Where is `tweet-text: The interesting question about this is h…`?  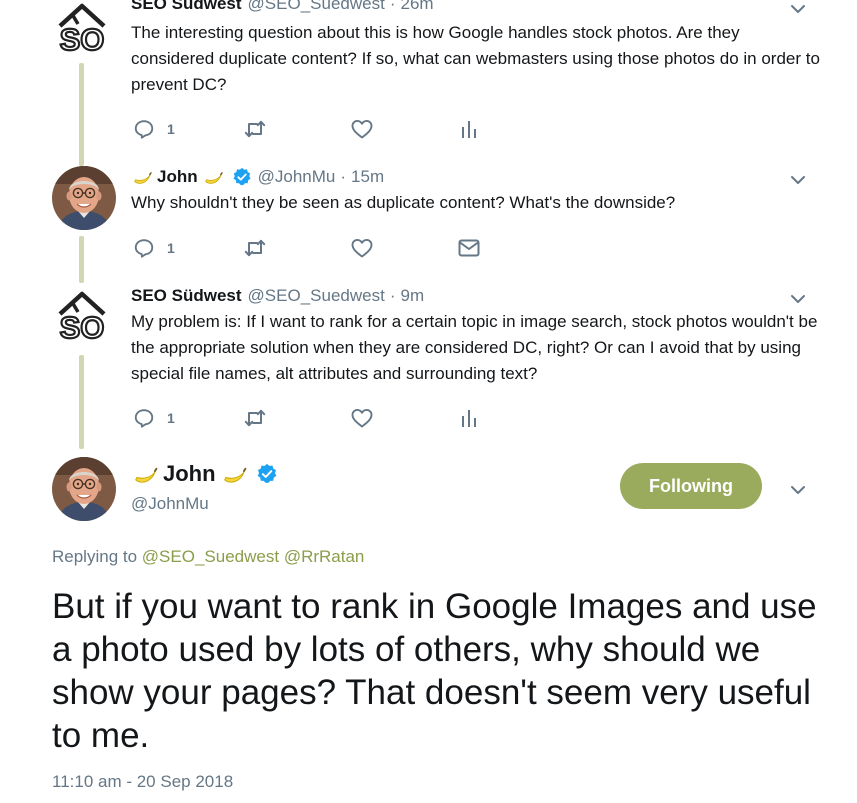 tweet-text: The interesting question about this is h… is located at coordinates (475, 58).